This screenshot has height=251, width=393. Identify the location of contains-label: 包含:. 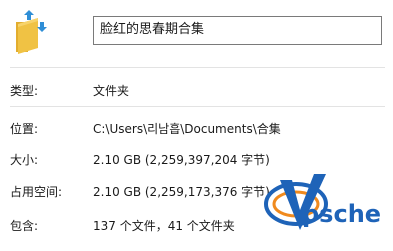
(24, 226).